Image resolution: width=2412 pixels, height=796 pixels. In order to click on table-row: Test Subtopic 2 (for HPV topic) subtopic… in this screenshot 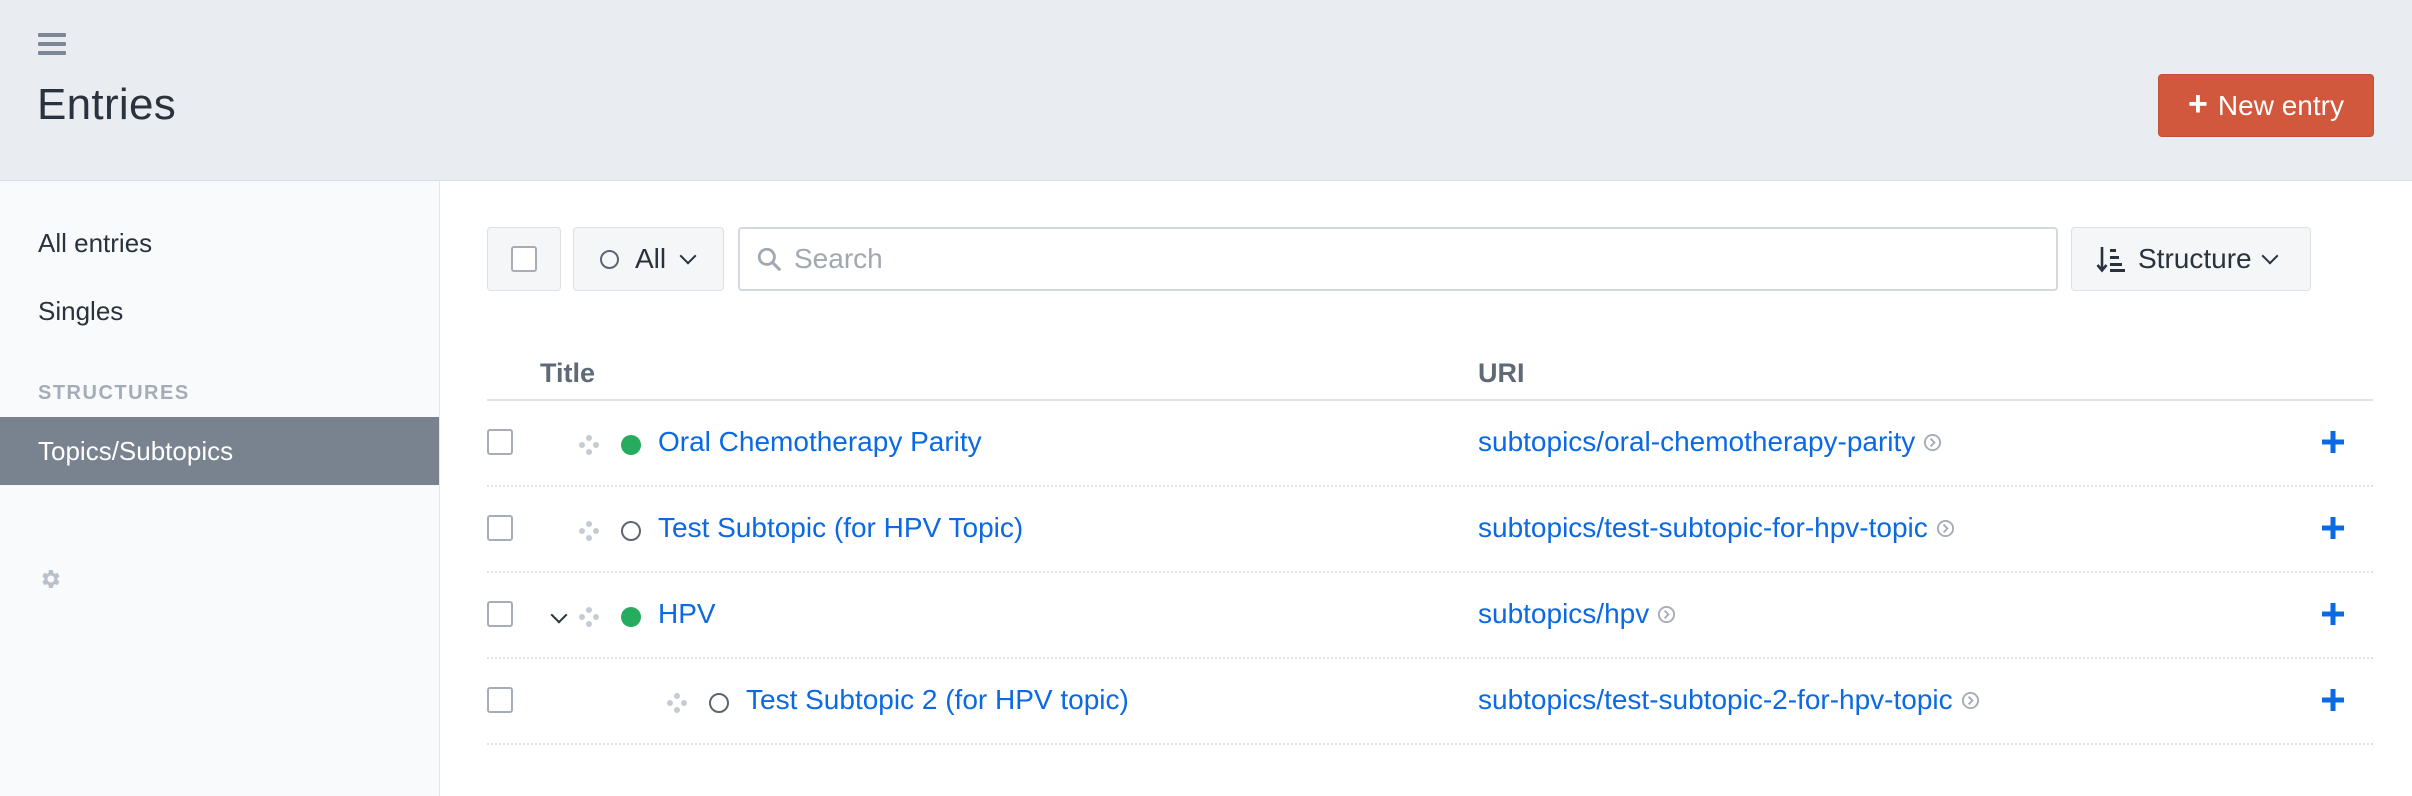, I will do `click(1430, 702)`.